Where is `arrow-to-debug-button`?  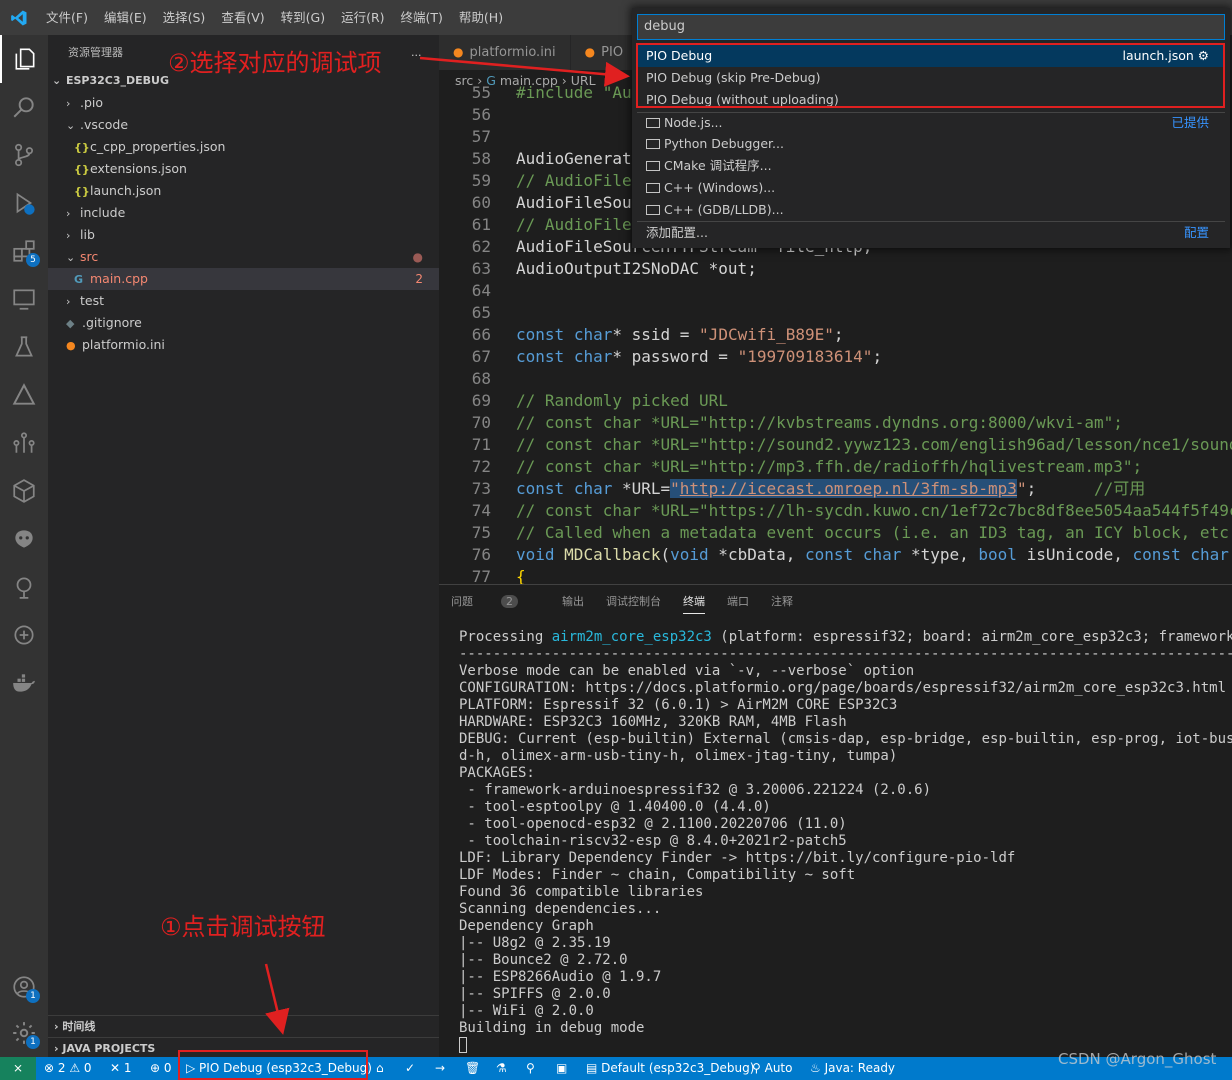
arrow-to-debug-button is located at coordinates (277, 999).